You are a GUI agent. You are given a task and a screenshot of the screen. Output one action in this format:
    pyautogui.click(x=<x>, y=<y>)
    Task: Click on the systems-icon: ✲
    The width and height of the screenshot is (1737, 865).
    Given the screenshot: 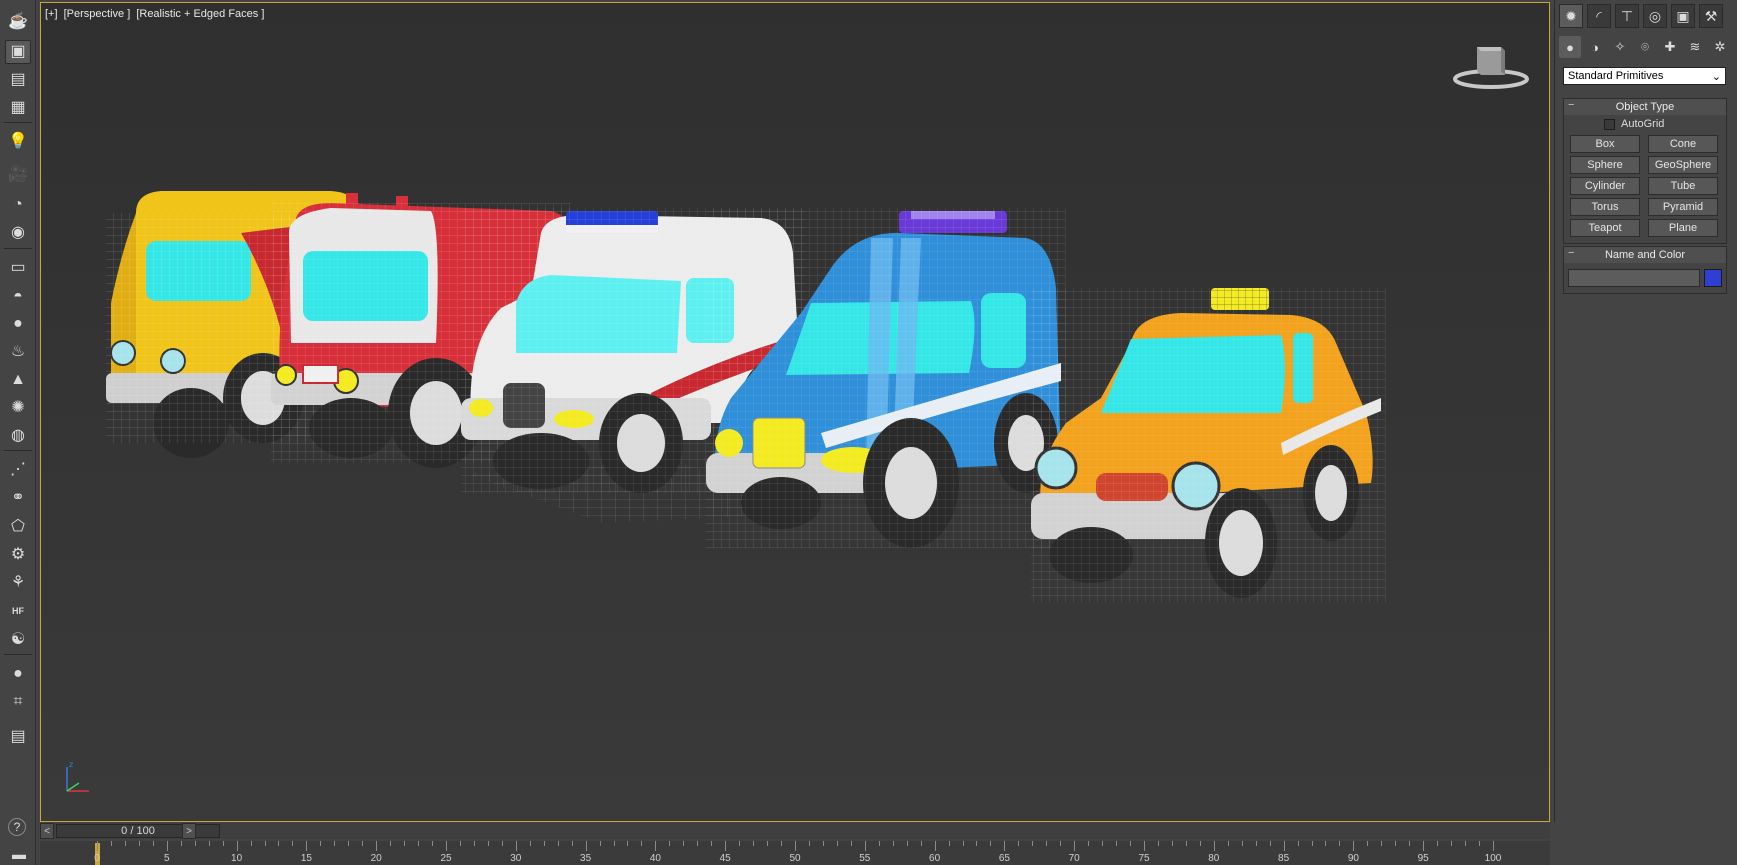 What is the action you would take?
    pyautogui.click(x=1720, y=47)
    